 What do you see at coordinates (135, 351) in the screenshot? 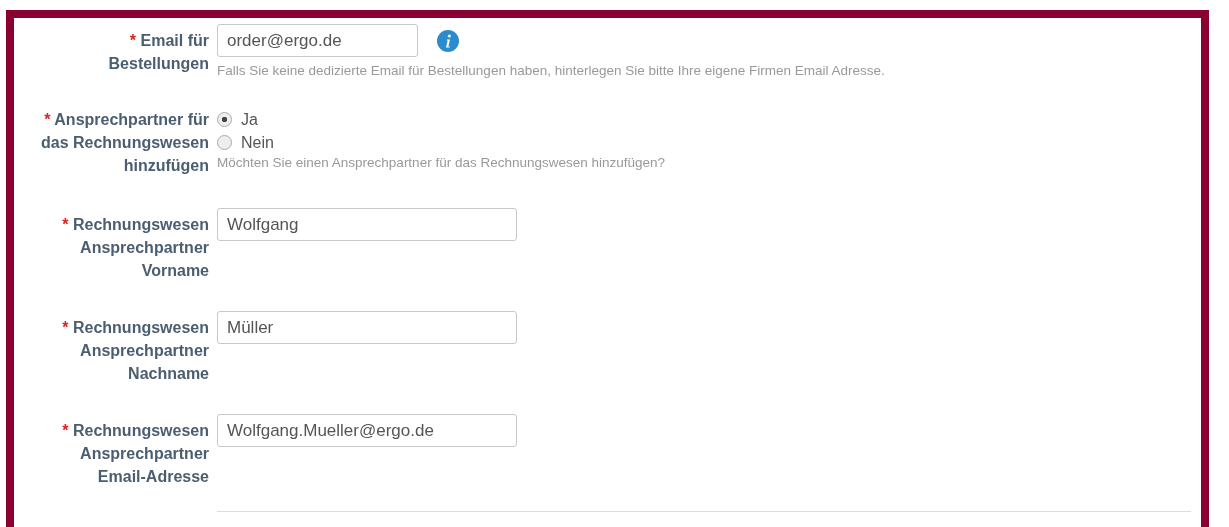
I see `field-label: * Rechnungswesen Ansprechpartner Nachname` at bounding box center [135, 351].